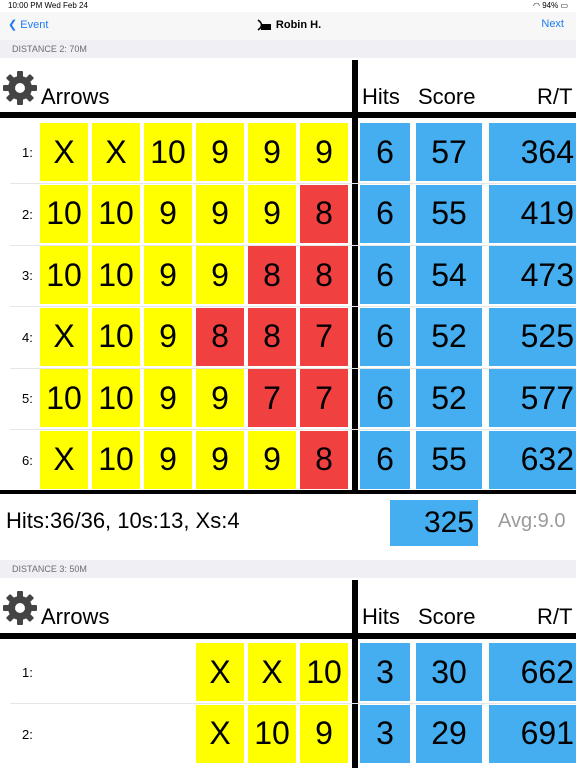  What do you see at coordinates (555, 616) in the screenshot?
I see `rt-header: R/T` at bounding box center [555, 616].